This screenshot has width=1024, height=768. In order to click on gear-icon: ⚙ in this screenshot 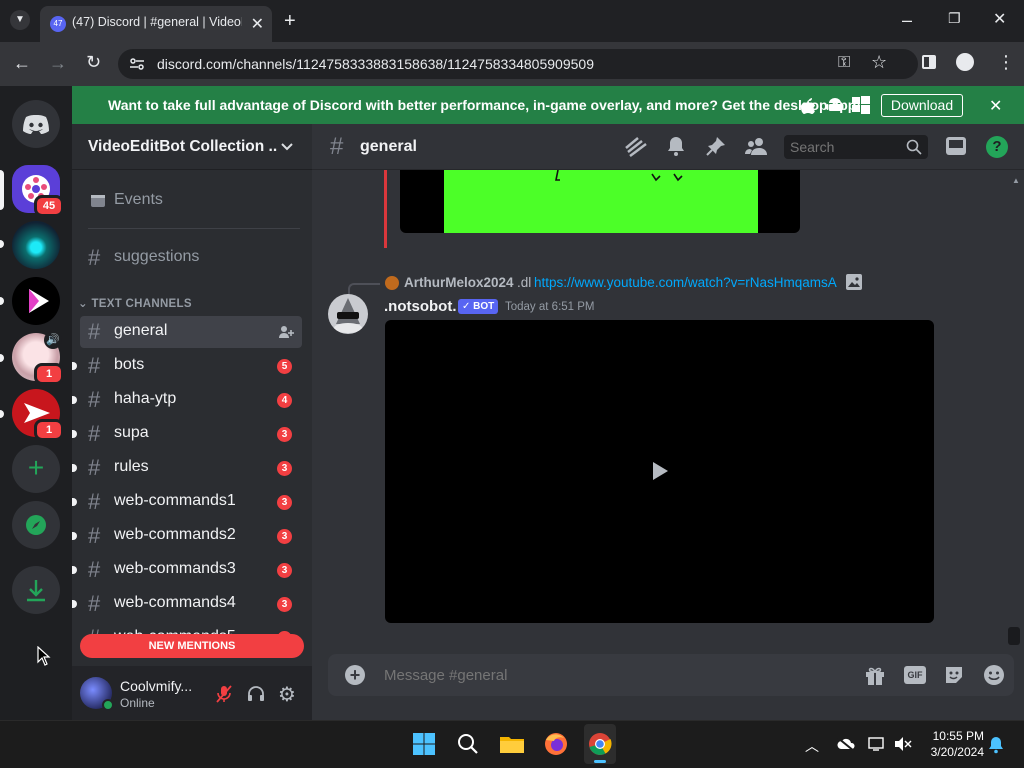, I will do `click(287, 694)`.